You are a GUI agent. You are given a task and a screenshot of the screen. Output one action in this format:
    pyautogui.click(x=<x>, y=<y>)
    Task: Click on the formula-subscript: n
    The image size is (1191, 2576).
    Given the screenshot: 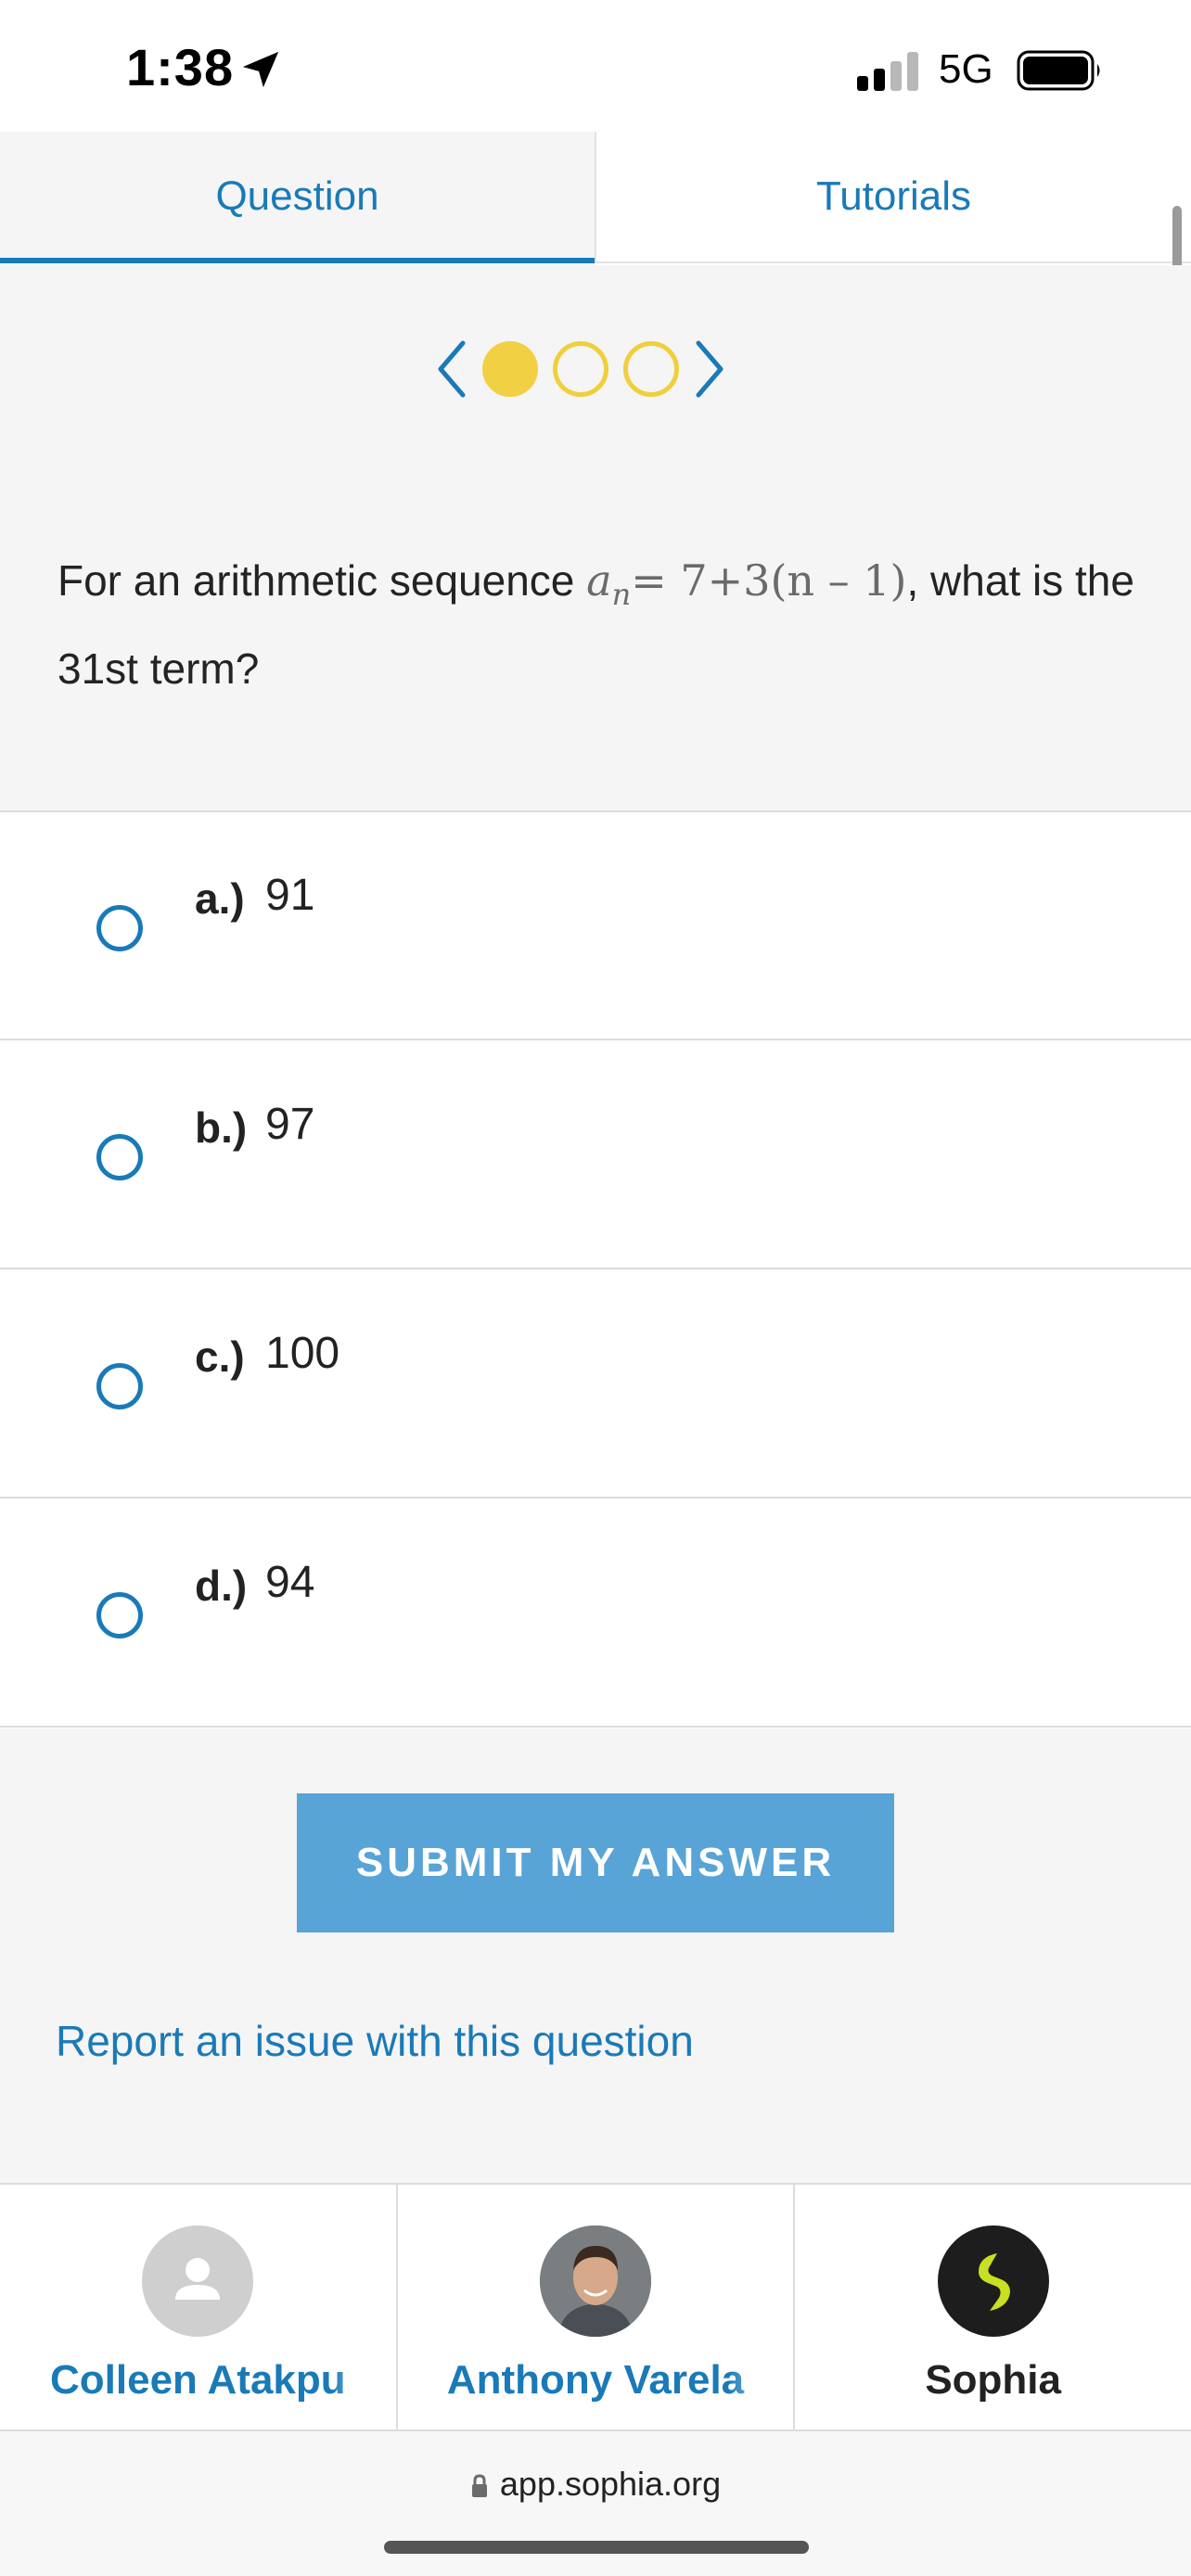 What is the action you would take?
    pyautogui.click(x=621, y=595)
    